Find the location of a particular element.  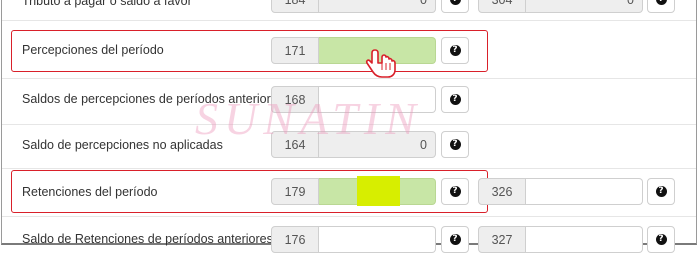

row-label-percepciones: Percepciones del período is located at coordinates (93, 50).